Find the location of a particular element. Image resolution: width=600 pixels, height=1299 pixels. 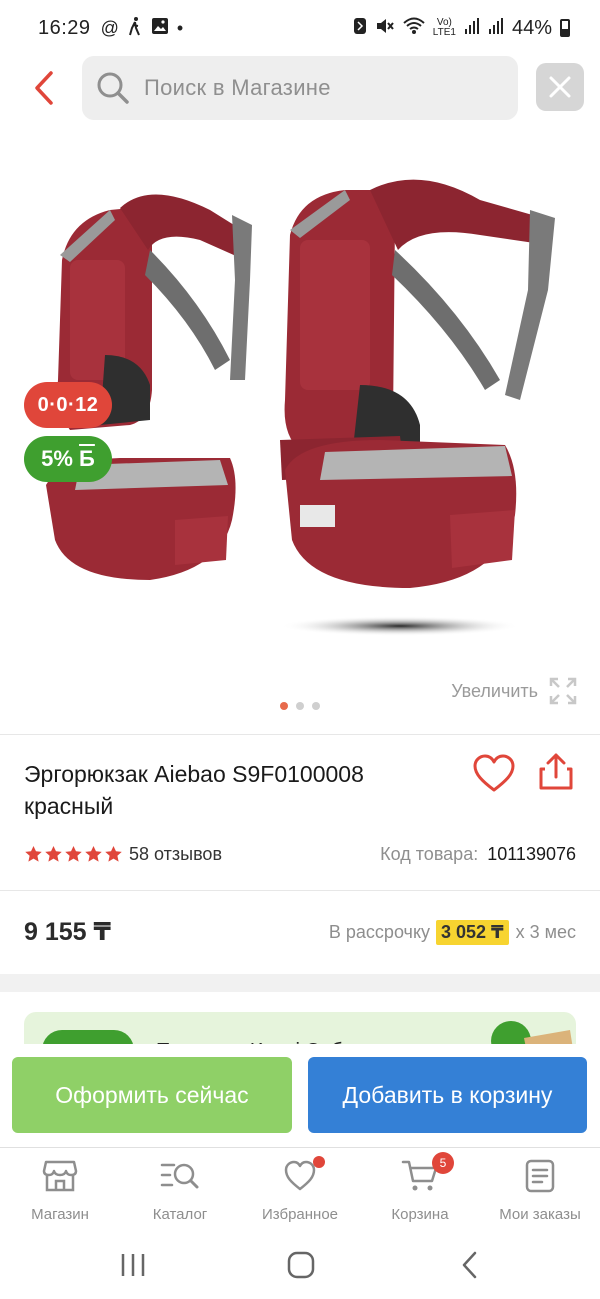

installment: В рассрочку 3 052 ₸ х 3 мес is located at coordinates (452, 932).